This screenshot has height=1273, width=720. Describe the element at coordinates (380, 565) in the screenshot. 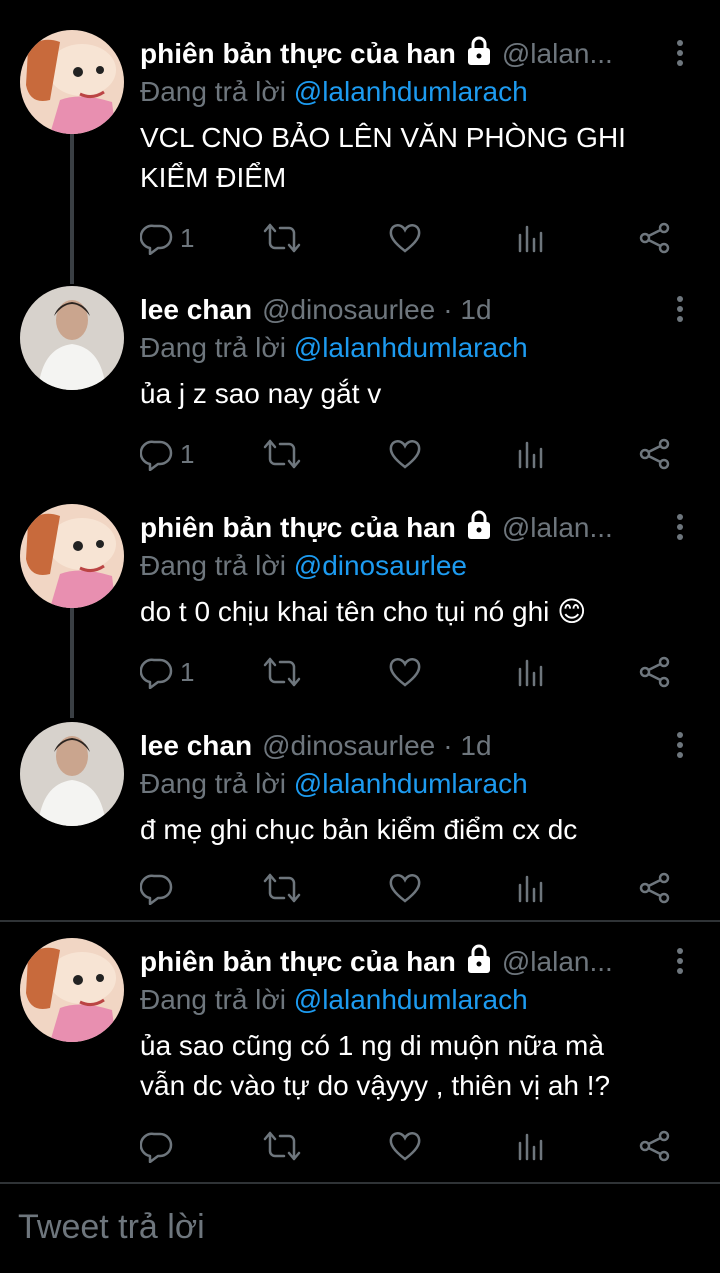

I see `mention-link: @dinosaurlee` at that location.